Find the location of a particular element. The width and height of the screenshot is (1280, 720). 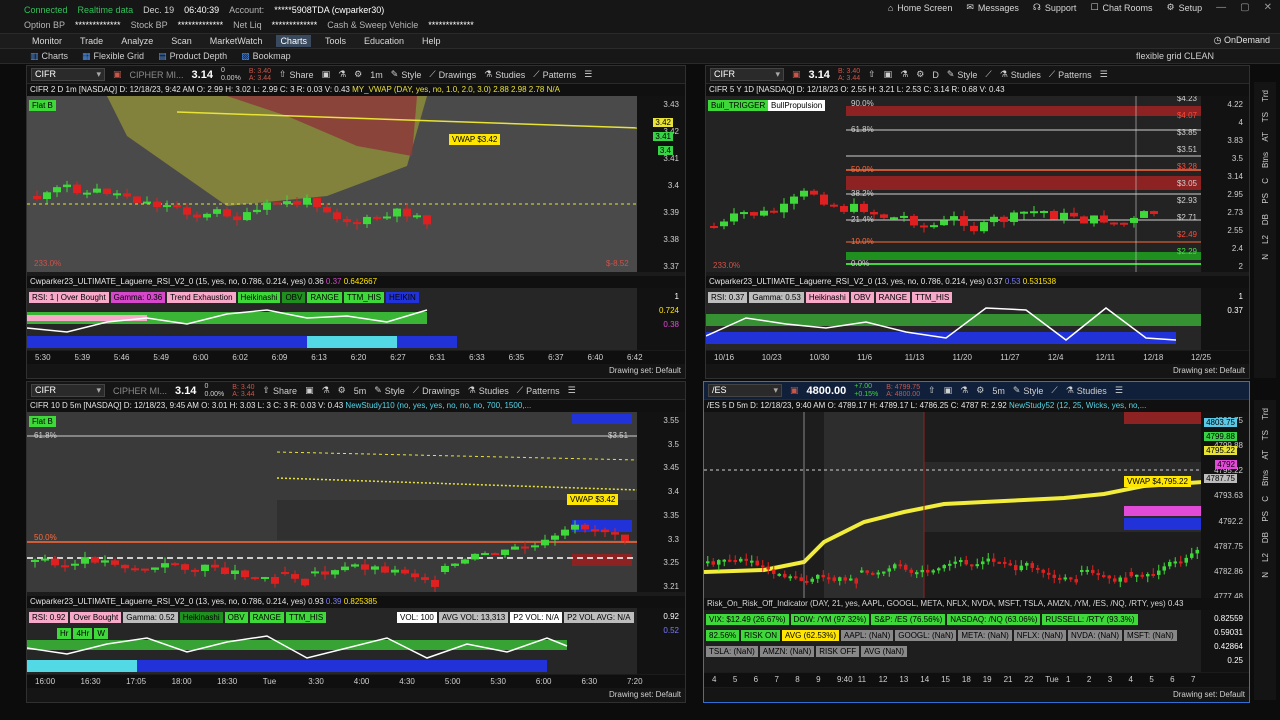

ondemand-button: ◷ OnDemand is located at coordinates (1242, 40).